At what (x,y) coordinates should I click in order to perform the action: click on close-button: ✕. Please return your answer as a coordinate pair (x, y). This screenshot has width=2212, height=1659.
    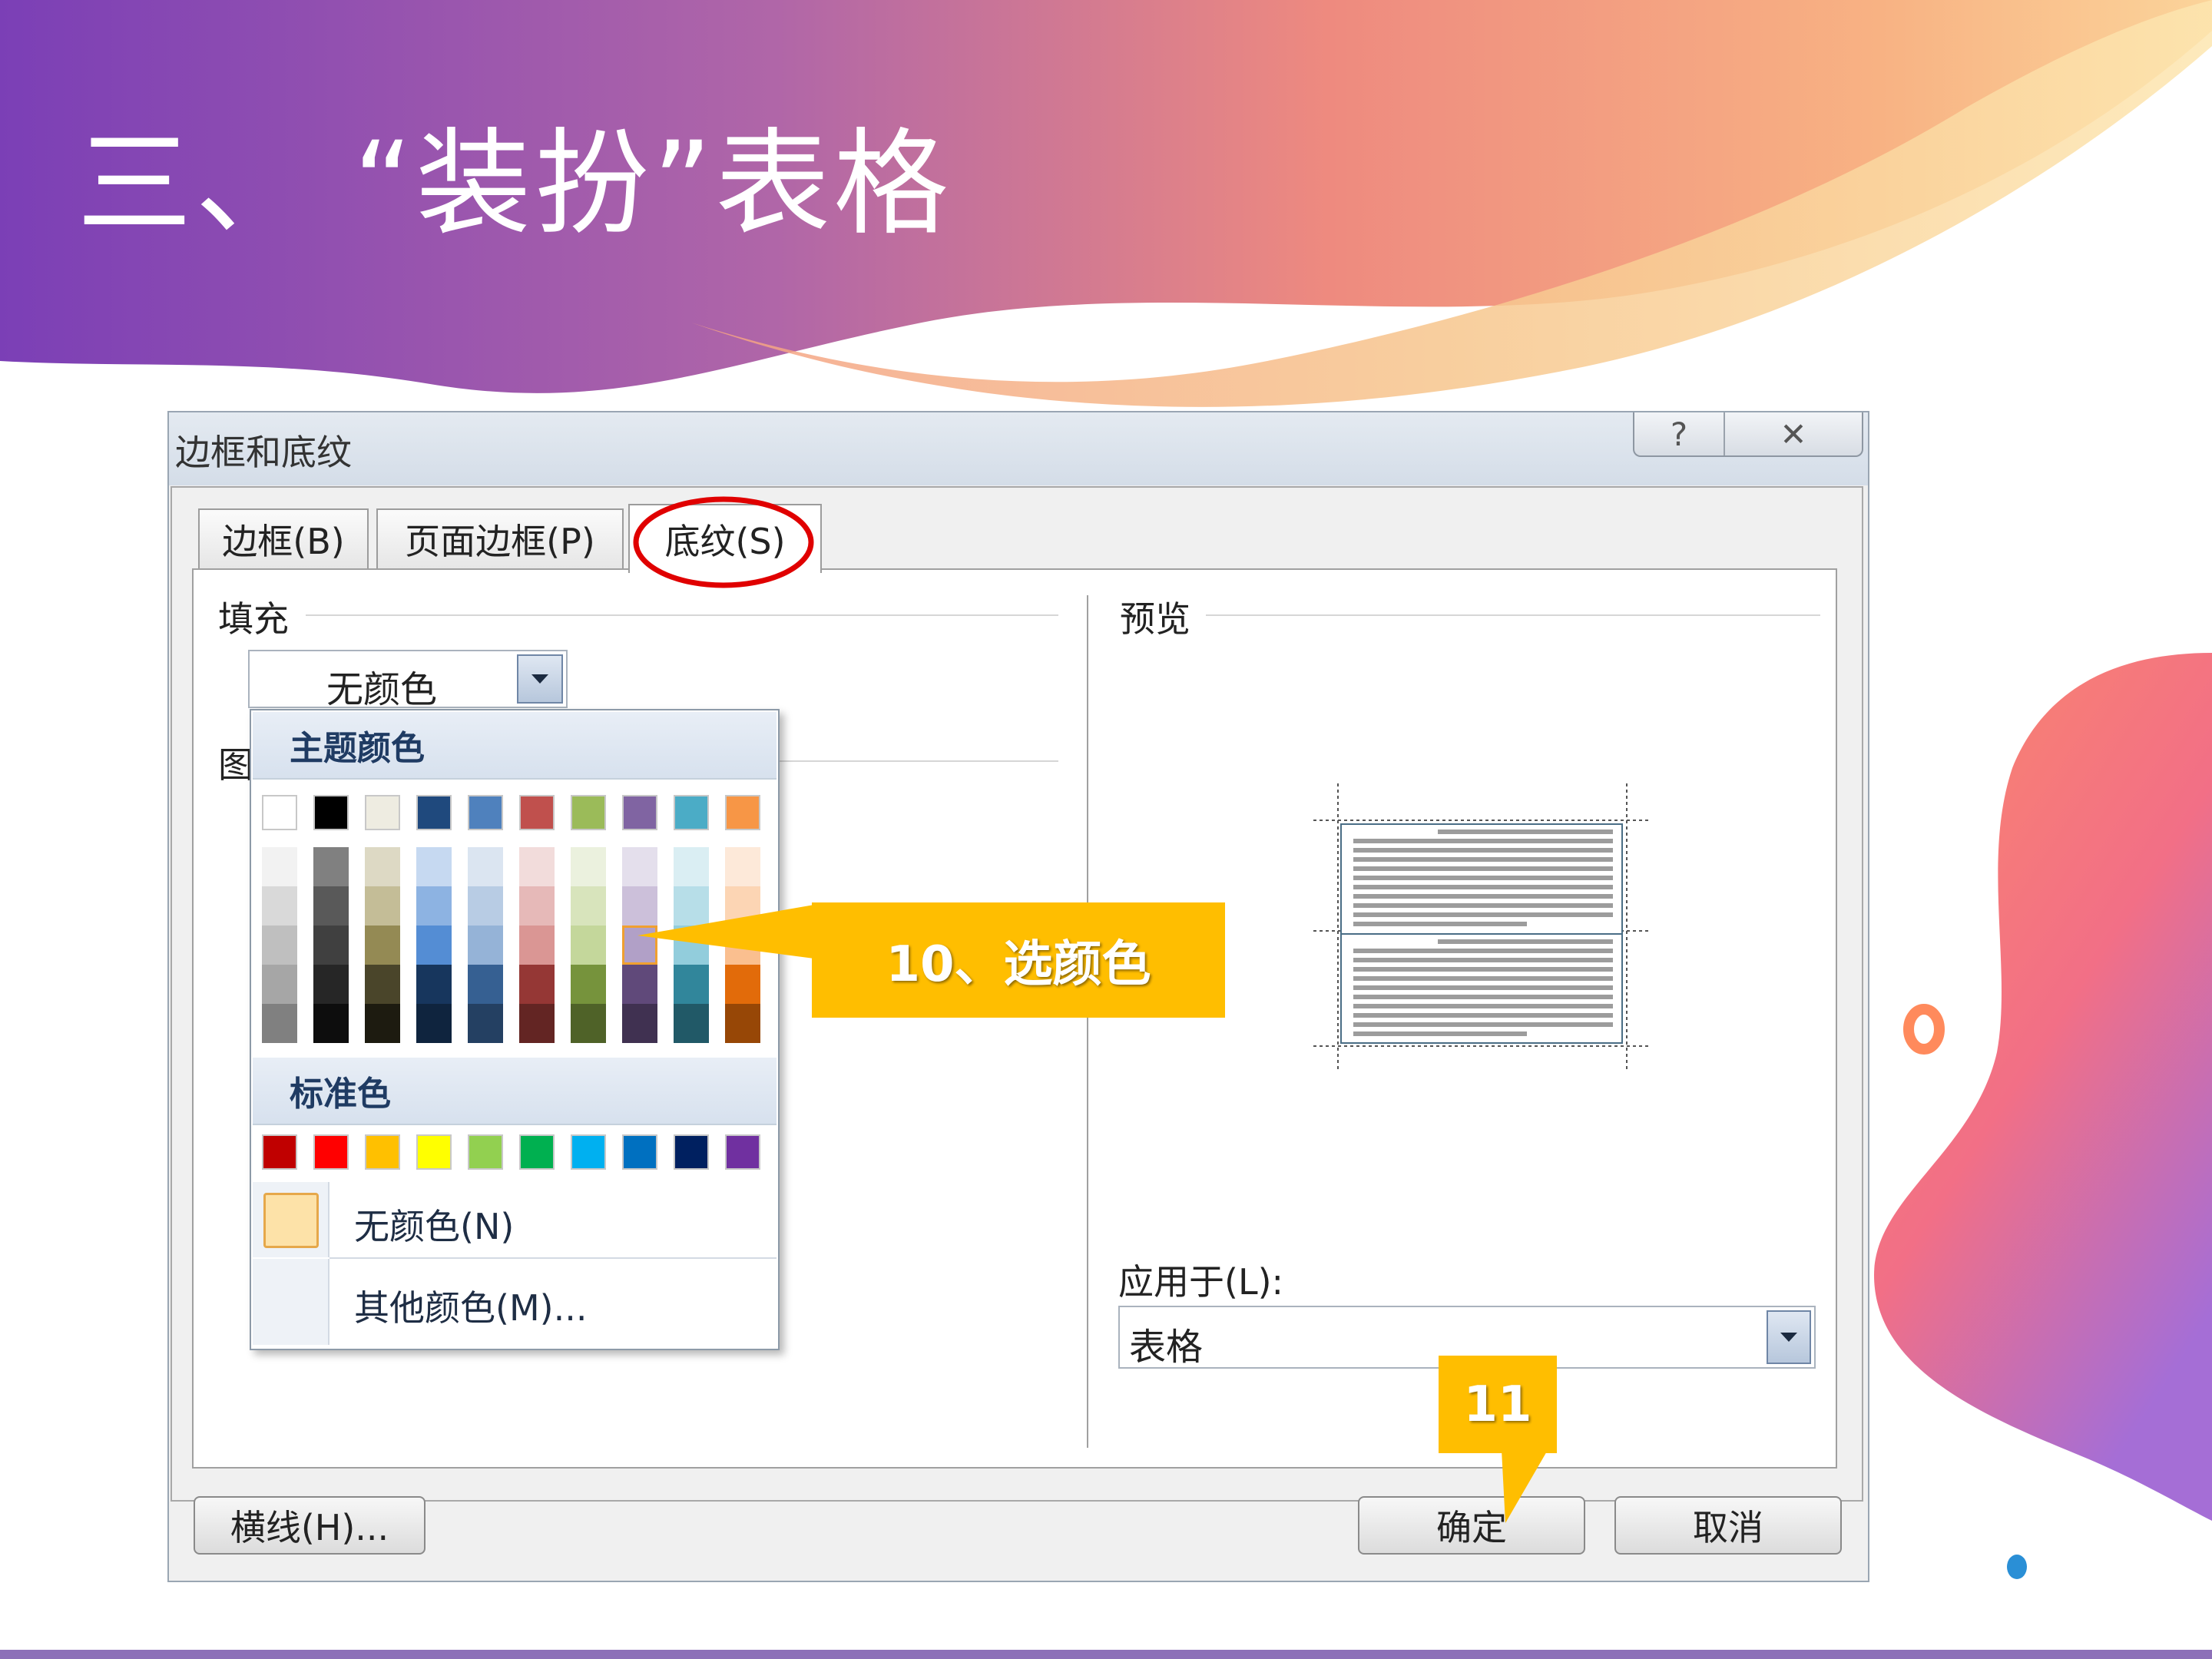
    Looking at the image, I should click on (1794, 434).